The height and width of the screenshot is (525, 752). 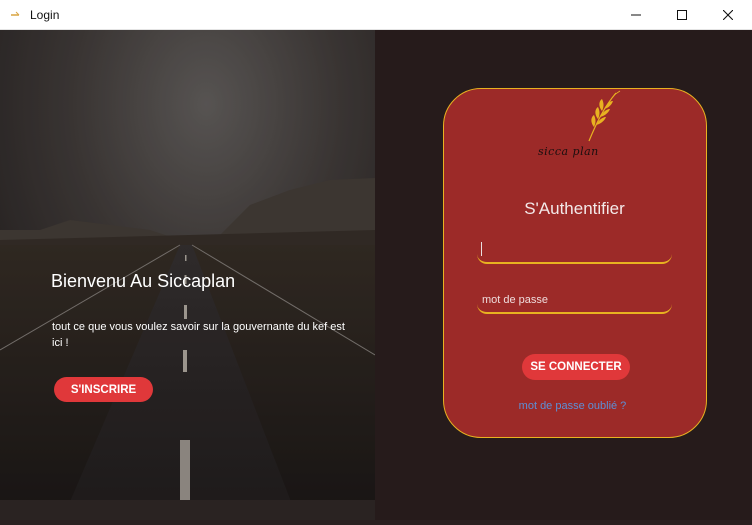 I want to click on signup-button: S'INSCRIRE, so click(x=103, y=389).